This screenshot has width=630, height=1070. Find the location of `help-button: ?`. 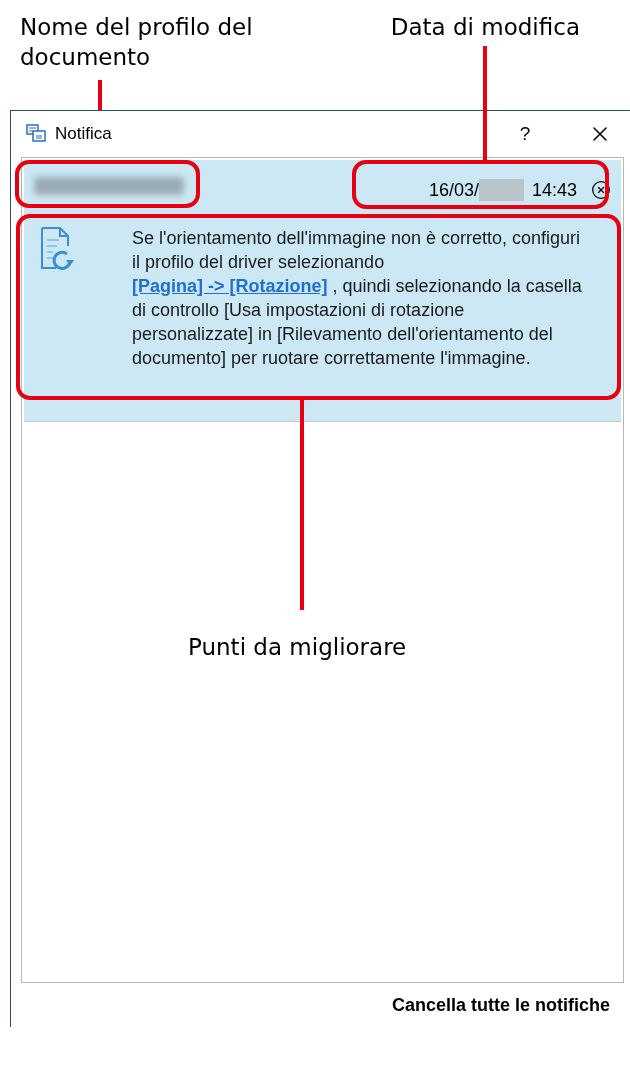

help-button: ? is located at coordinates (525, 134).